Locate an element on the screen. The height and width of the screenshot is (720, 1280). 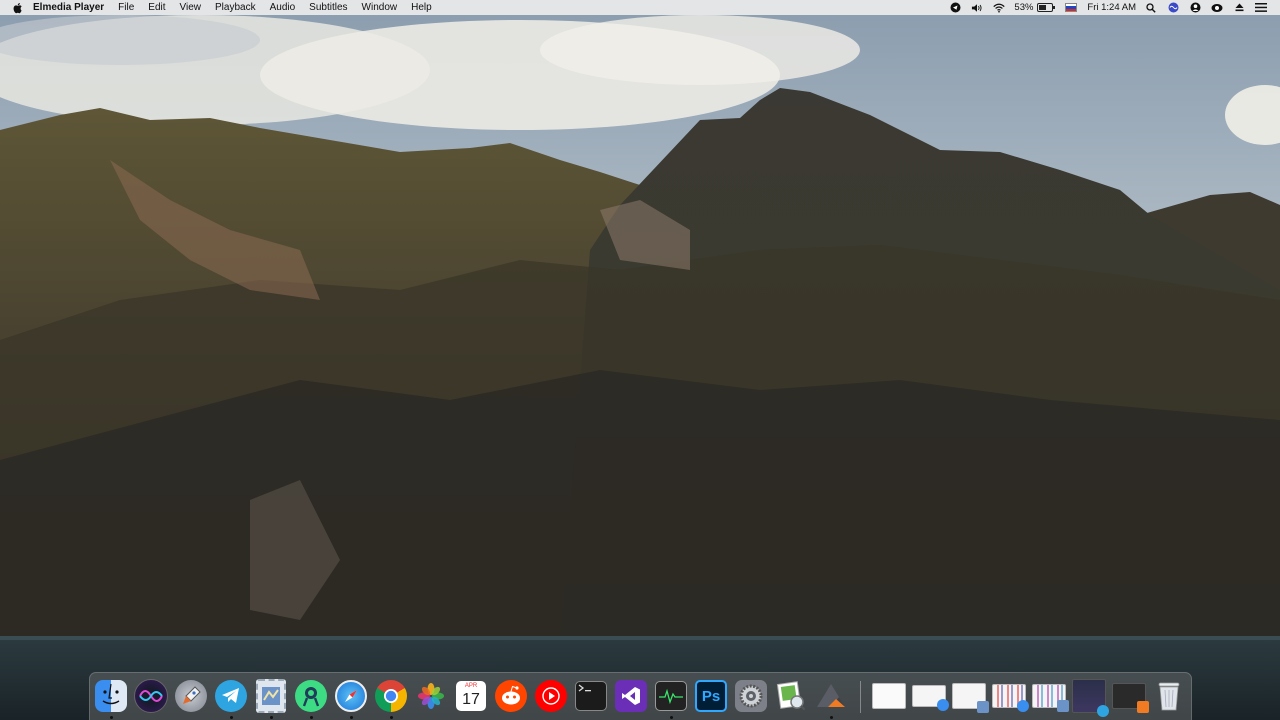
chrome-icon is located at coordinates (391, 699).